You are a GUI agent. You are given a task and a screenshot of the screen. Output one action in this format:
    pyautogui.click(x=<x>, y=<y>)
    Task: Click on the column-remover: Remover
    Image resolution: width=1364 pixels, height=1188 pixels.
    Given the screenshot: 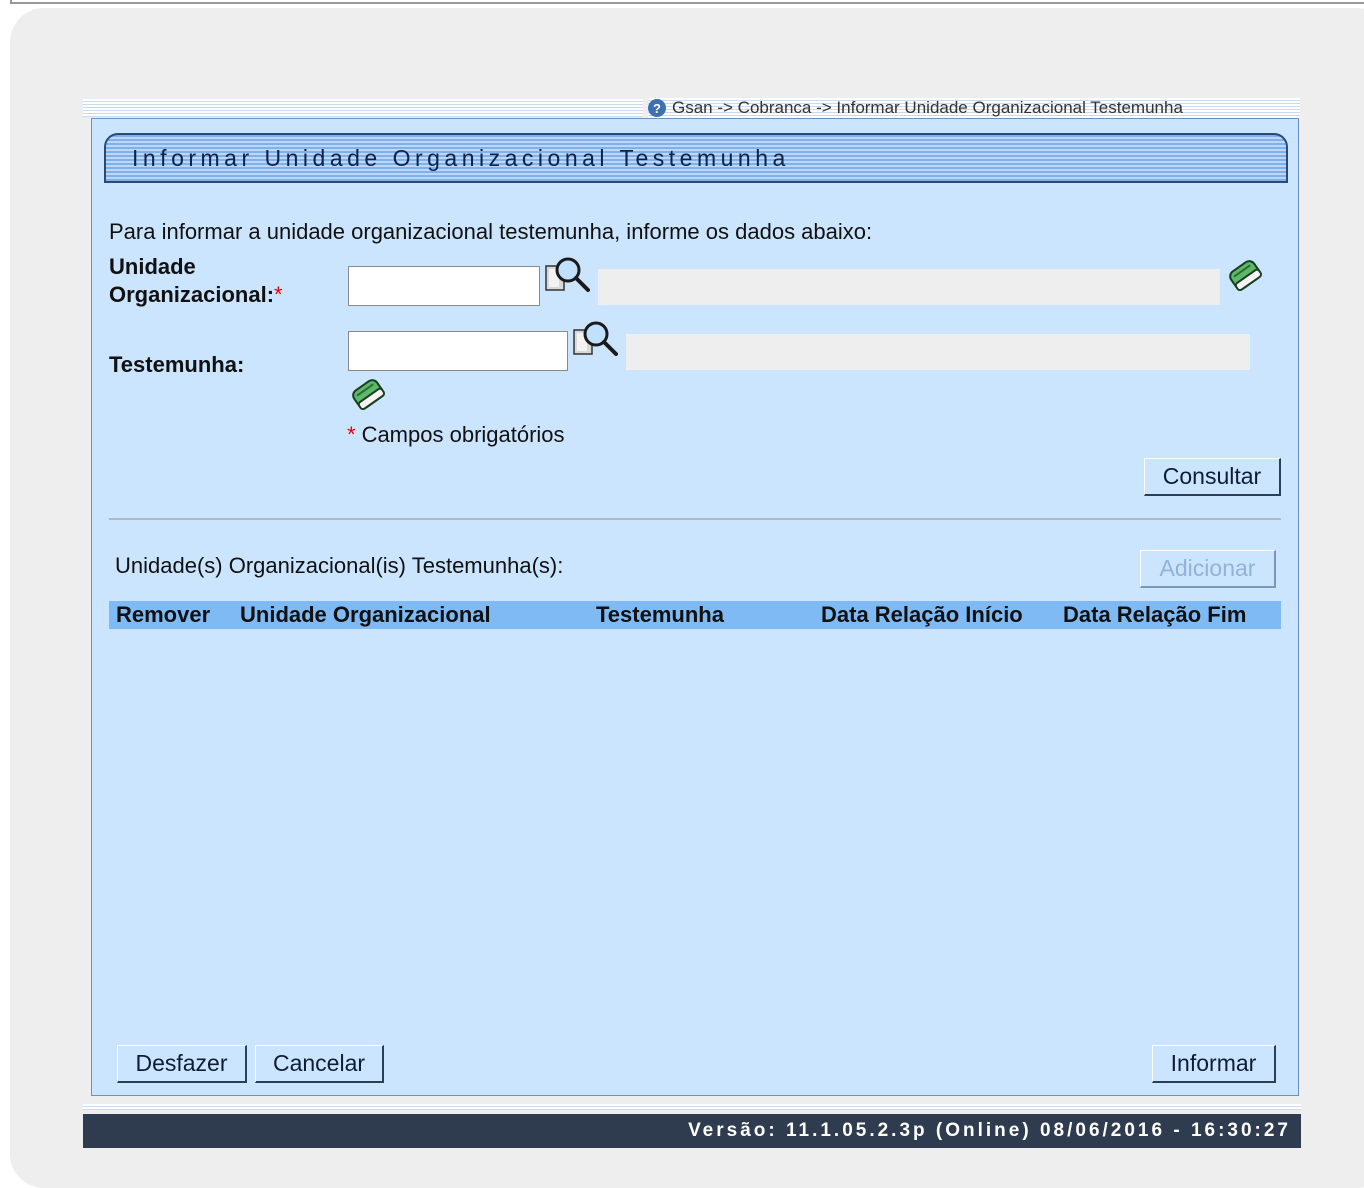 What is the action you would take?
    pyautogui.click(x=163, y=614)
    